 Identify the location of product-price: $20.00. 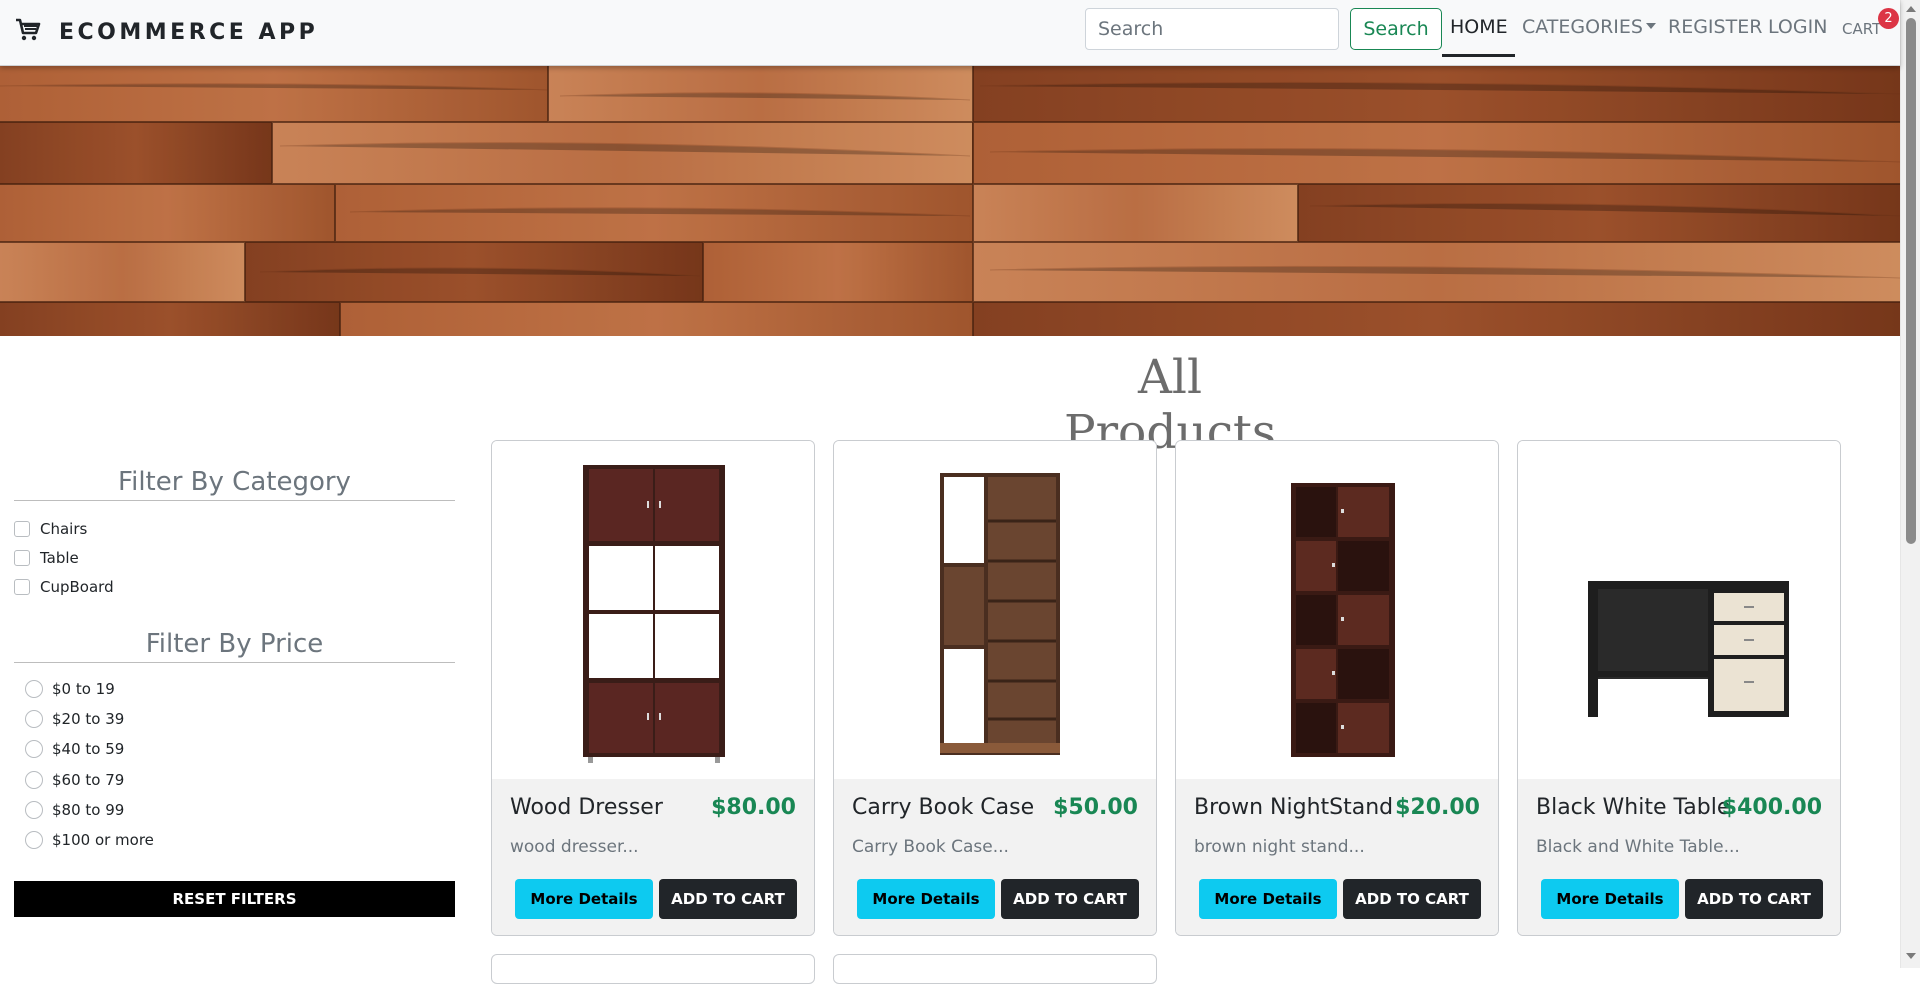
(1437, 807).